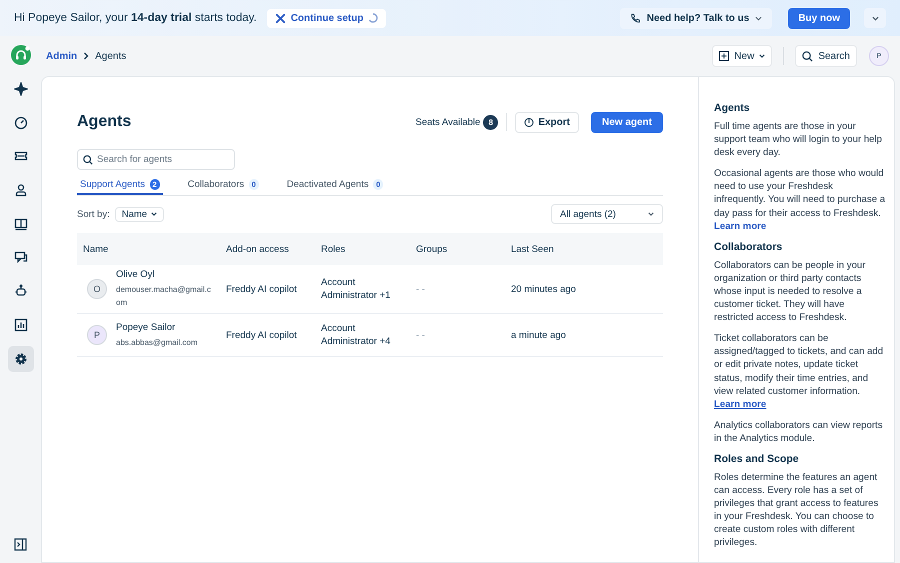 The image size is (900, 563). Describe the element at coordinates (584, 249) in the screenshot. I see `column-header: Last Seen` at that location.